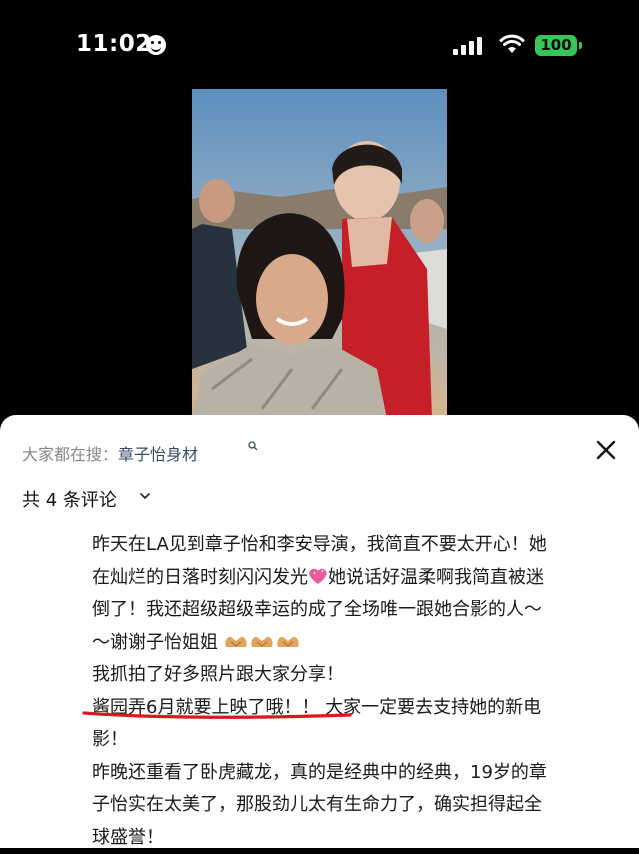  I want to click on comment-text: 在灿烂的日落时刻闪闪发光, so click(200, 577).